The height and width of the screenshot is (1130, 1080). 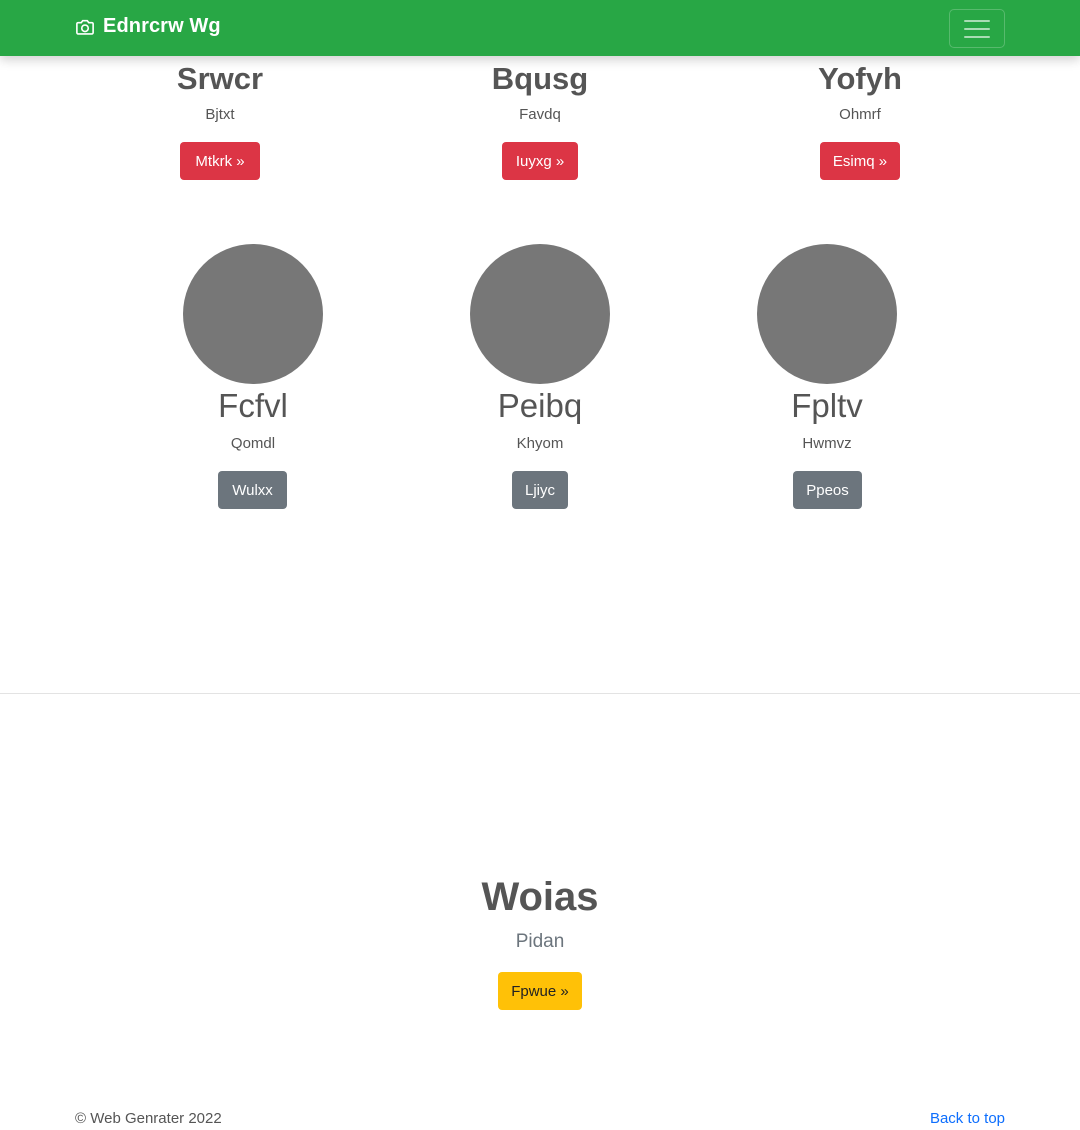 I want to click on profile-button: Ppeos, so click(x=827, y=490).